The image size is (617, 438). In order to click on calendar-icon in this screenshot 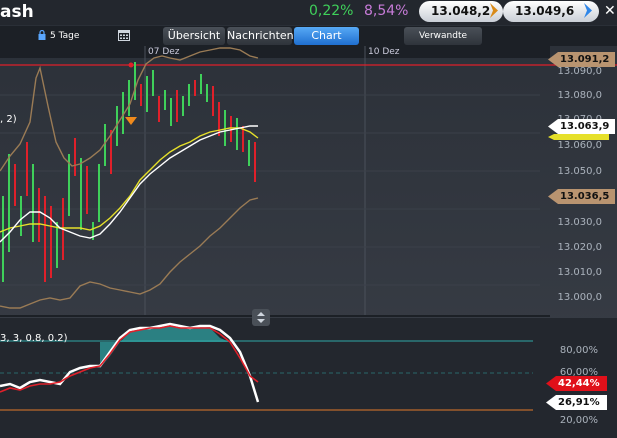, I will do `click(124, 35)`.